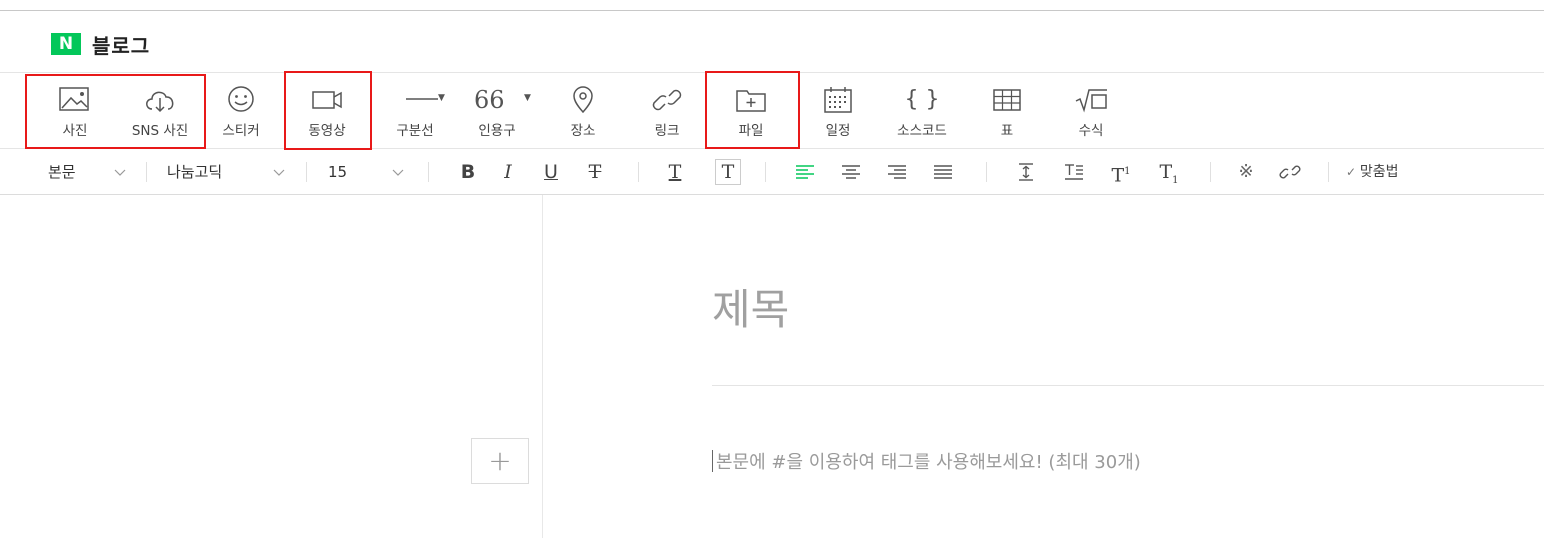 The width and height of the screenshot is (1544, 538). I want to click on sns-photo-label: SNS 사진, so click(160, 131).